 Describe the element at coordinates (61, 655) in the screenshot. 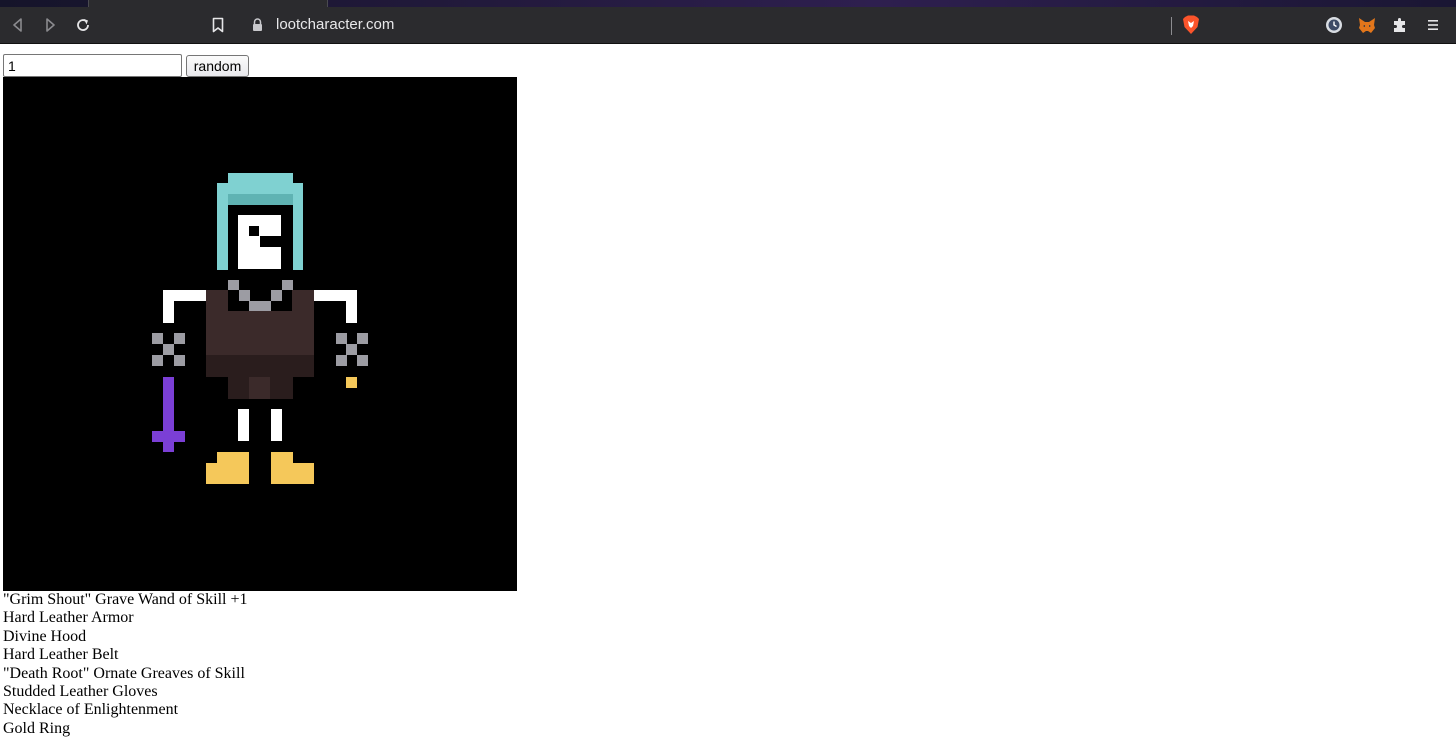

I see `item-waist: Hard Leather Belt` at that location.